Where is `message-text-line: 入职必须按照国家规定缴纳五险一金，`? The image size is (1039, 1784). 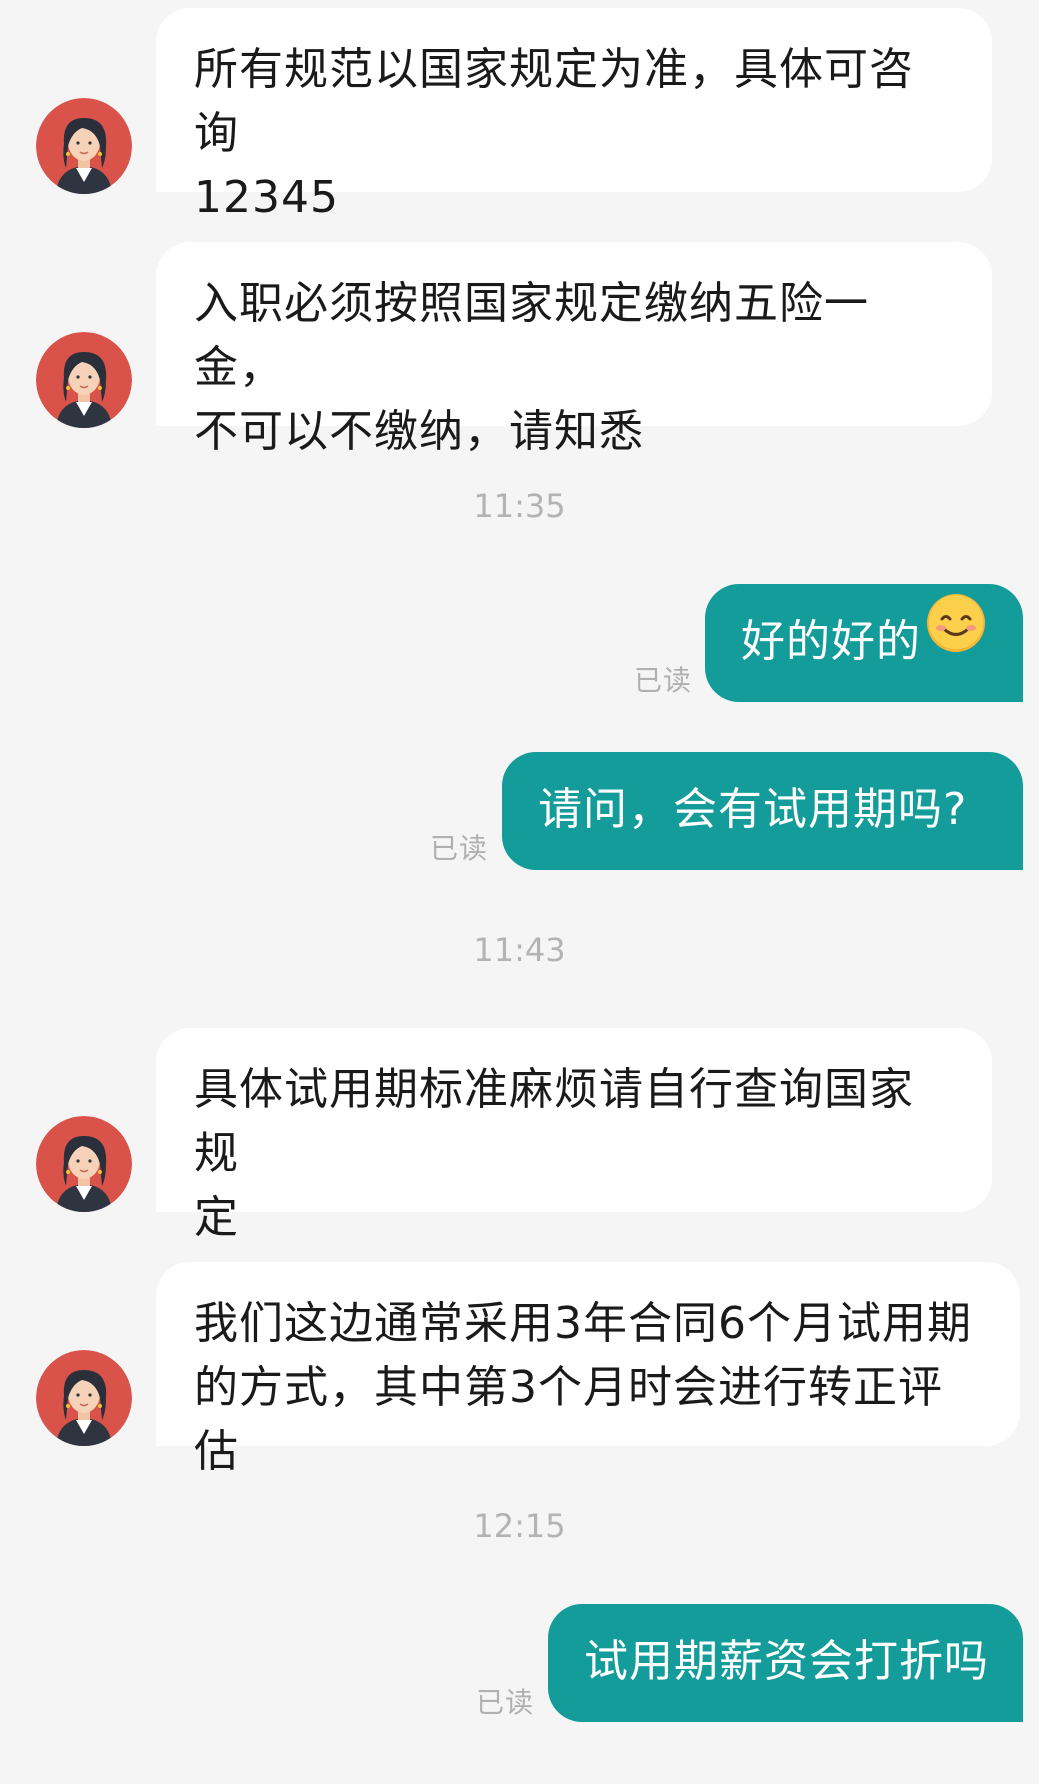
message-text-line: 入职必须按照国家规定缴纳五险一金， is located at coordinates (531, 335).